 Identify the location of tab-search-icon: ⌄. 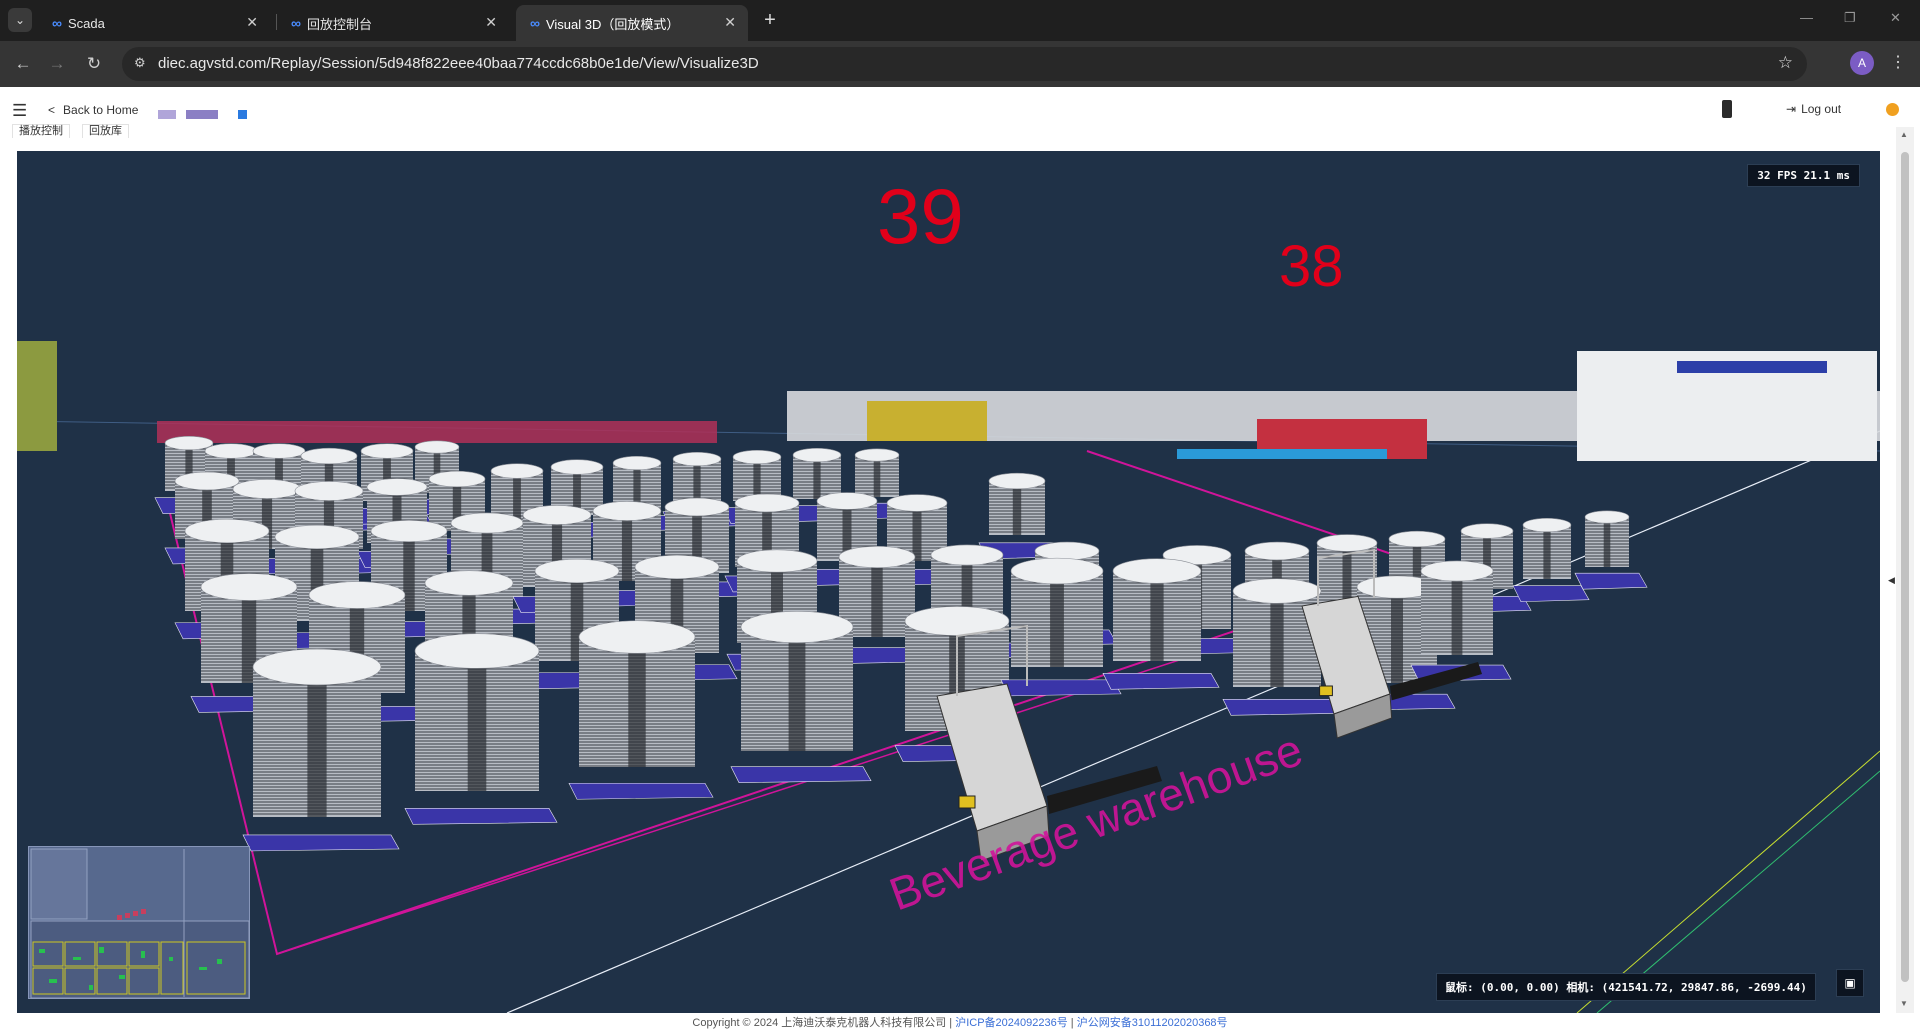
(20, 20).